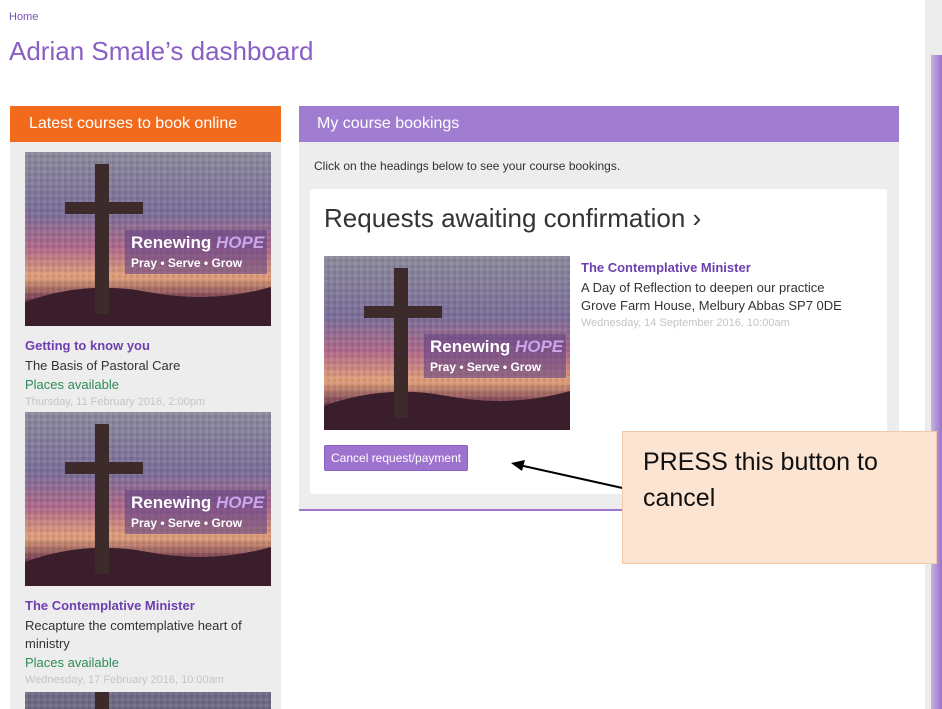  I want to click on my-course-bookings-header: My course bookings, so click(599, 124).